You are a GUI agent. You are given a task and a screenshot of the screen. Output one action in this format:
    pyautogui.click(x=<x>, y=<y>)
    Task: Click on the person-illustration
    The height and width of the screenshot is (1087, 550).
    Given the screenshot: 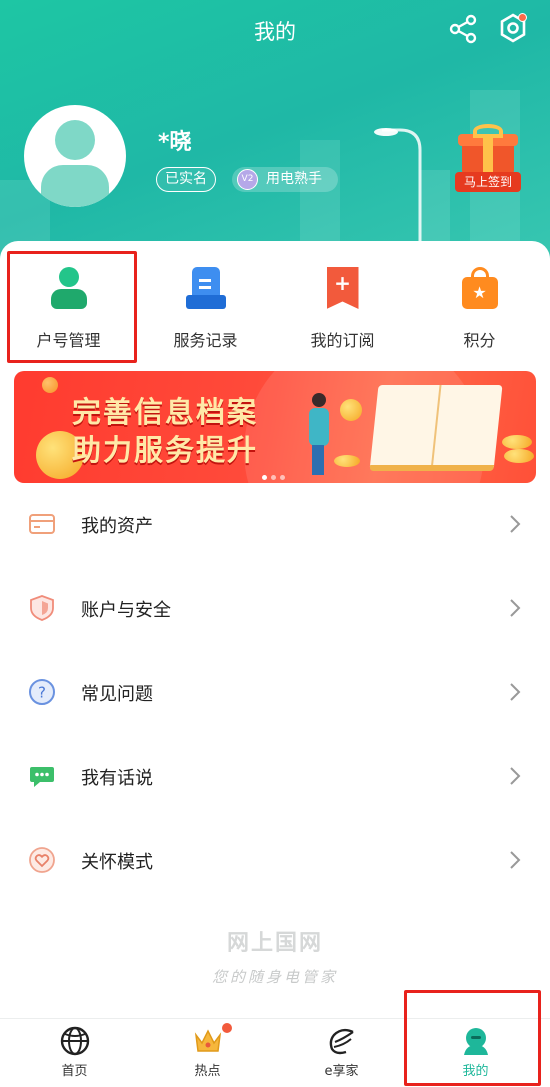 What is the action you would take?
    pyautogui.click(x=319, y=435)
    